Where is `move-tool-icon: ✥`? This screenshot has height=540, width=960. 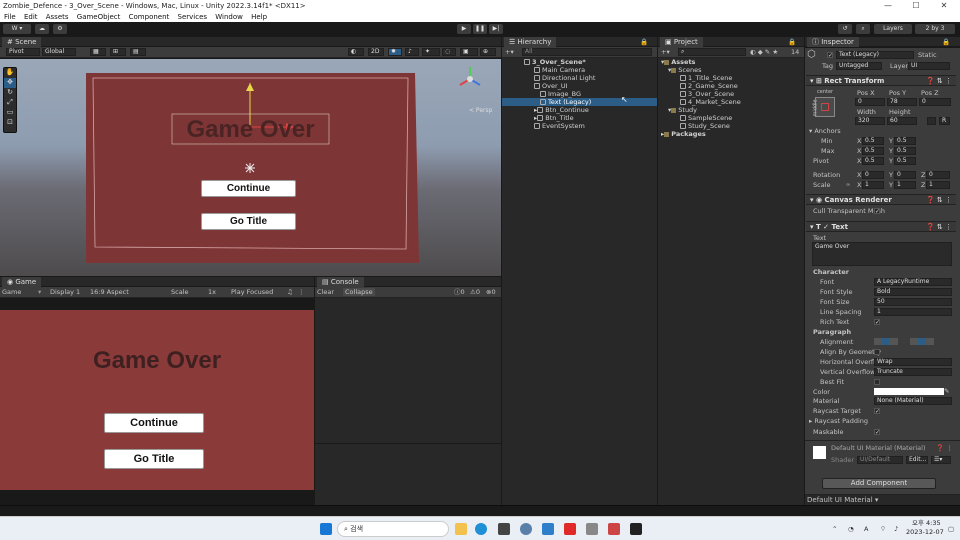 move-tool-icon: ✥ is located at coordinates (10, 83).